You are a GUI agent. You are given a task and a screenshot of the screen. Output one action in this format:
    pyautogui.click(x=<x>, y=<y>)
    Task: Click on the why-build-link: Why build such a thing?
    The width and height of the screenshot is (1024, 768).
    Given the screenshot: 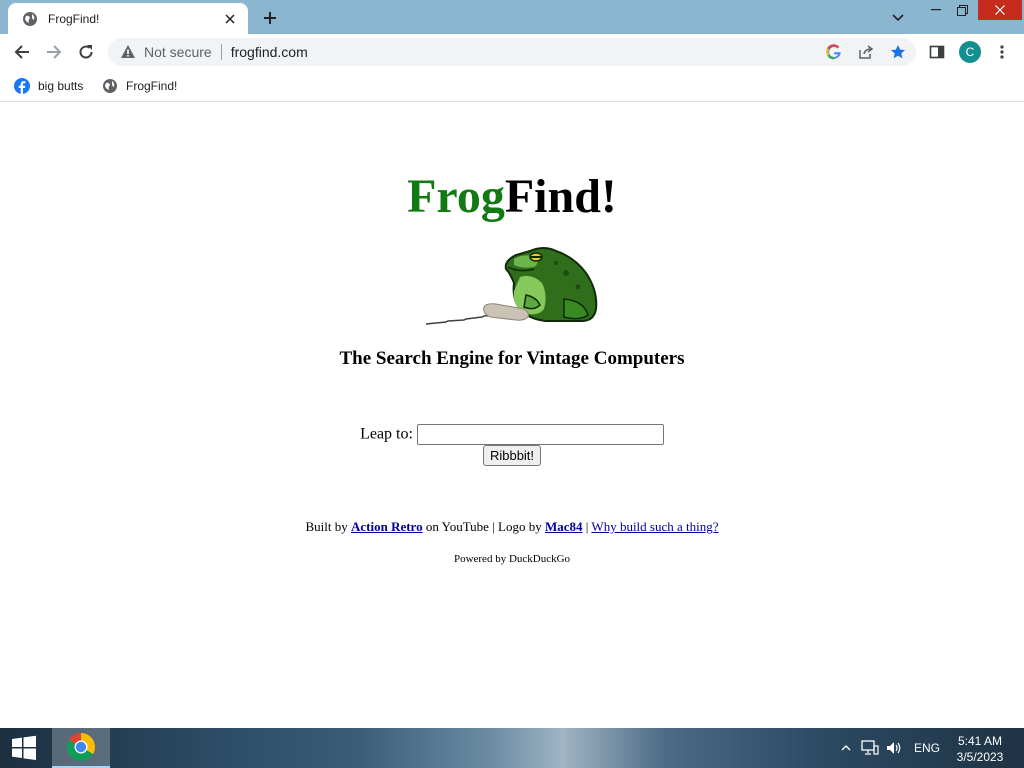 What is the action you would take?
    pyautogui.click(x=654, y=526)
    